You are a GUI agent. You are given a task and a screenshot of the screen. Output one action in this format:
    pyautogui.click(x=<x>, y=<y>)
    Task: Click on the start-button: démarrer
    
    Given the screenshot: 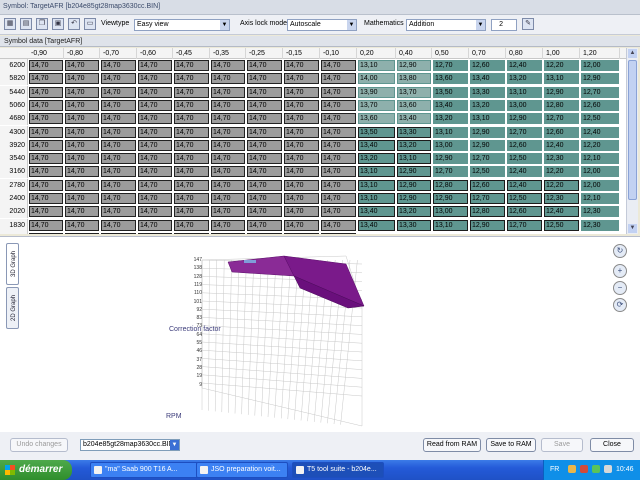 What is the action you would take?
    pyautogui.click(x=36, y=470)
    